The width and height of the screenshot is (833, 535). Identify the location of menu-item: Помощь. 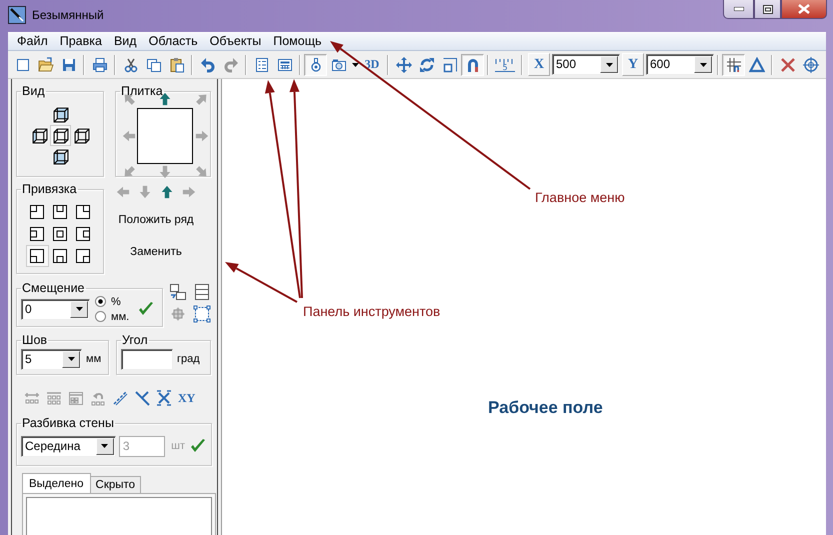
(297, 41).